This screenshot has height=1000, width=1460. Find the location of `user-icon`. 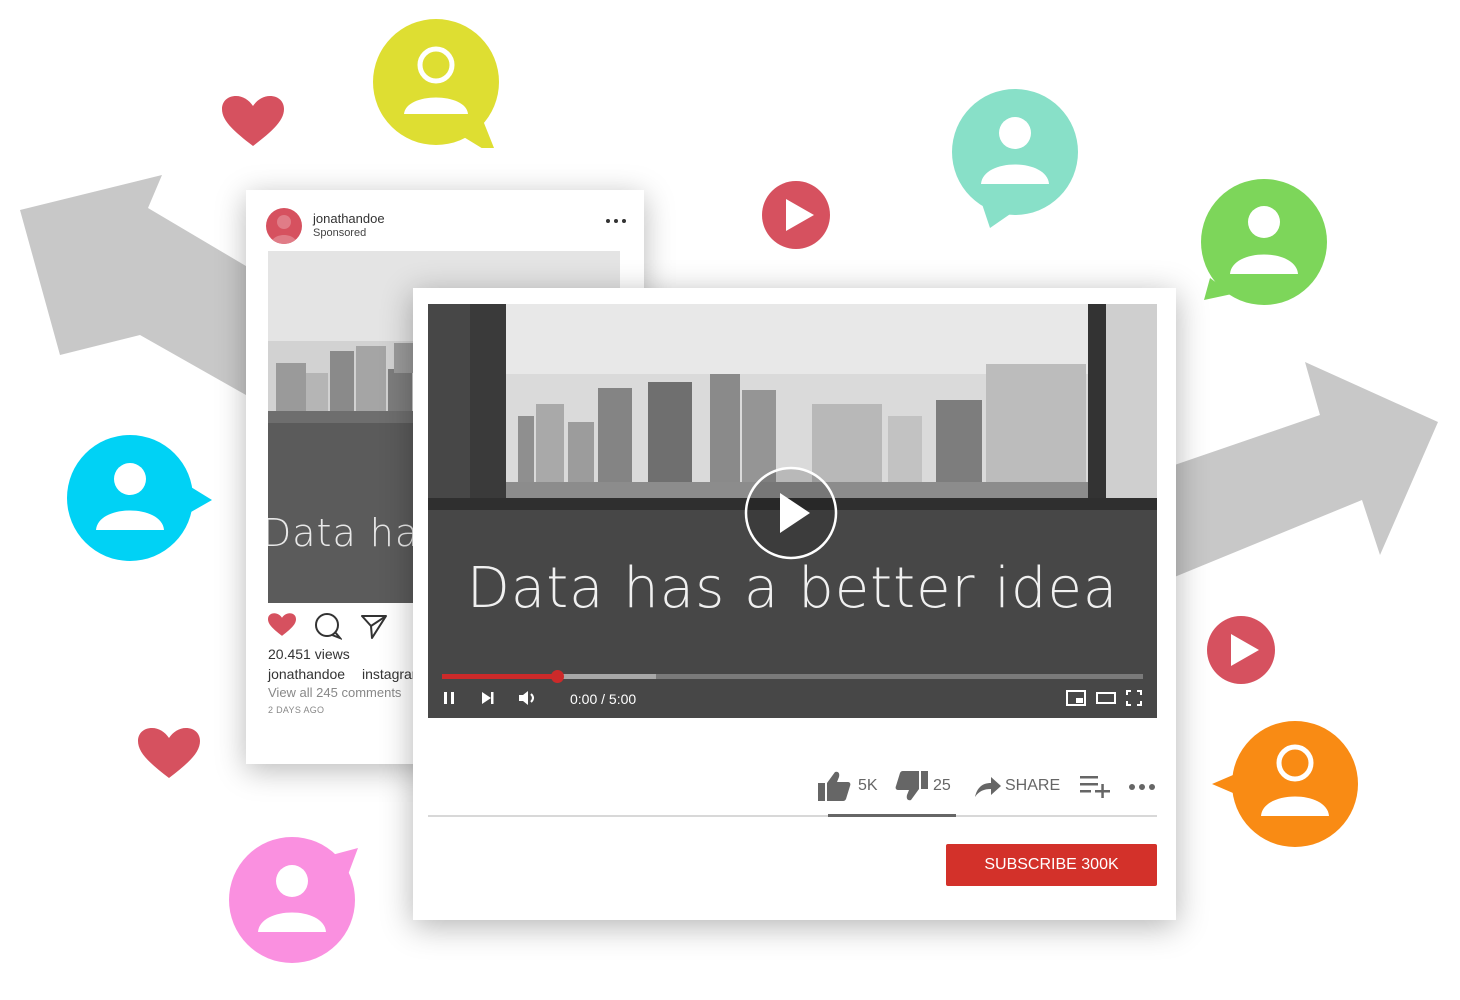

user-icon is located at coordinates (284, 229).